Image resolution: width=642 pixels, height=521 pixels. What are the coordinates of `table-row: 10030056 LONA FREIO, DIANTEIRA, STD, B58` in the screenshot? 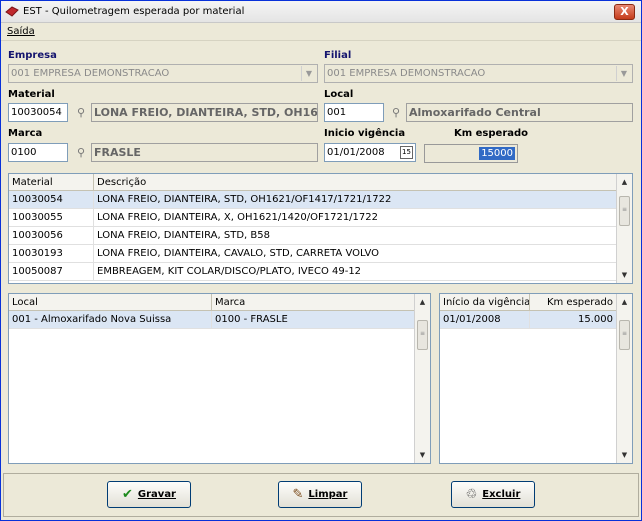 It's located at (313, 236).